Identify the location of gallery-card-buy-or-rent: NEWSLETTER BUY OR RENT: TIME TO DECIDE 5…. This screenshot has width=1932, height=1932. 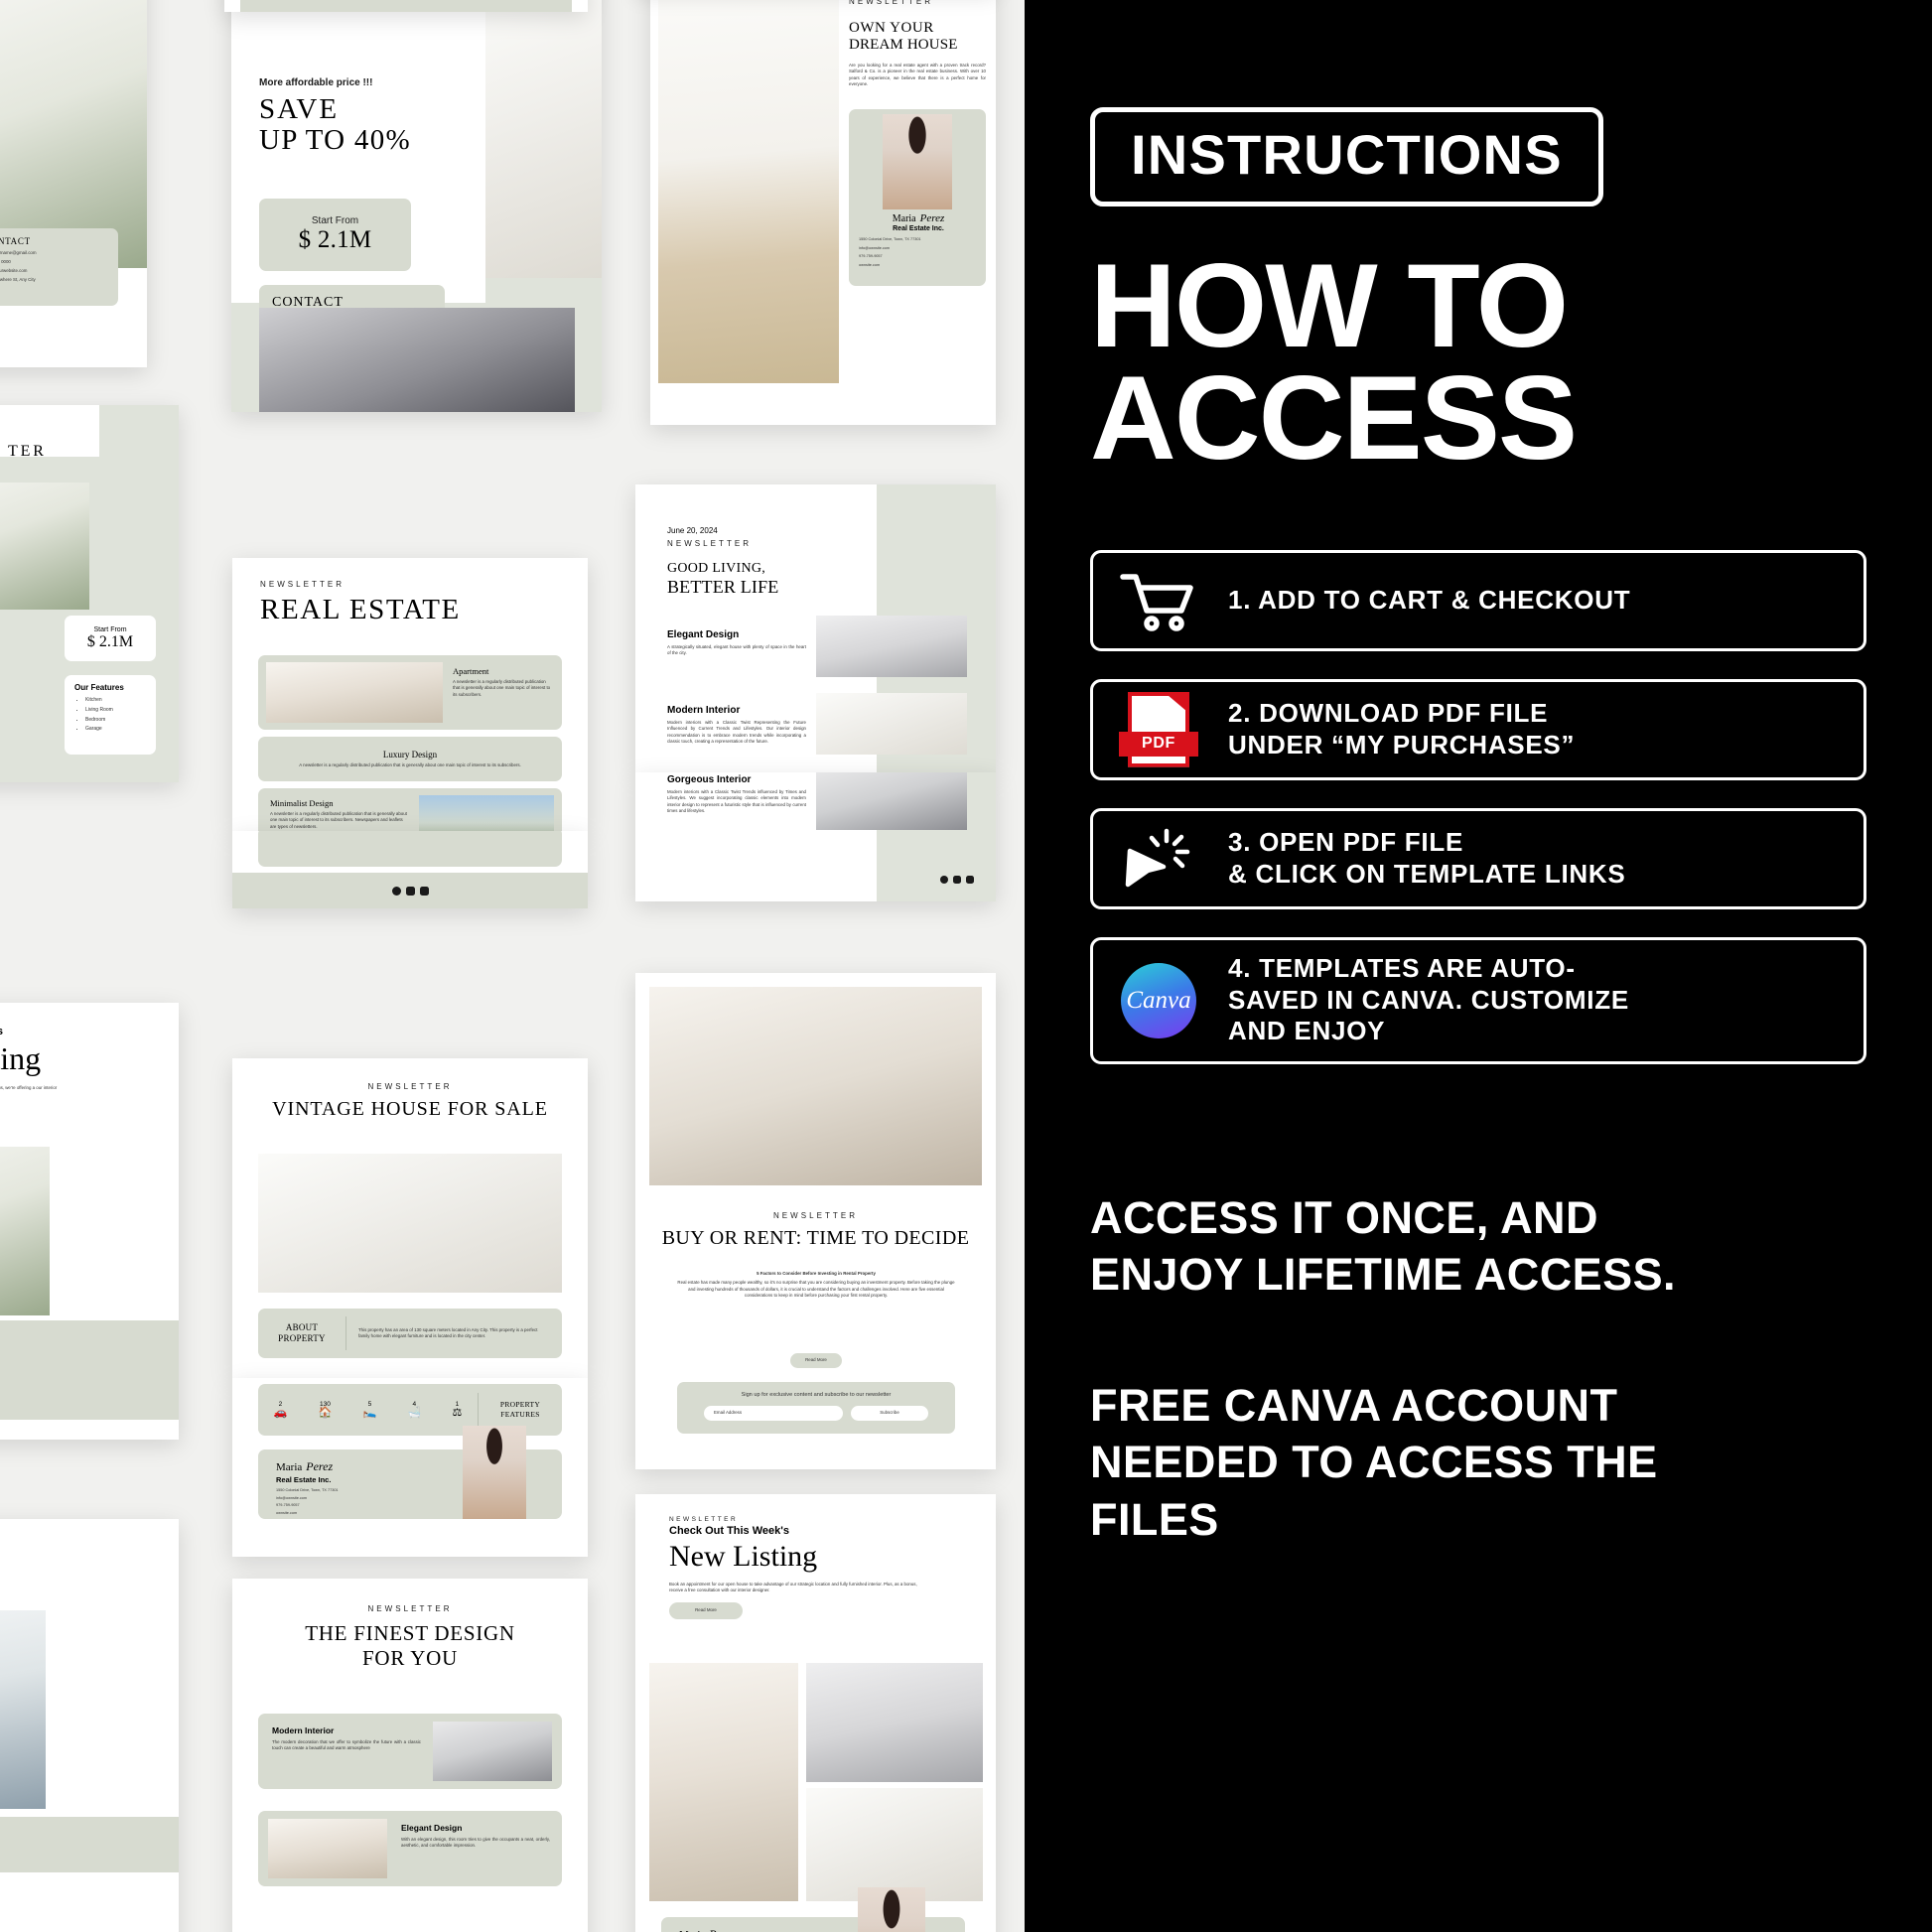
(816, 1221).